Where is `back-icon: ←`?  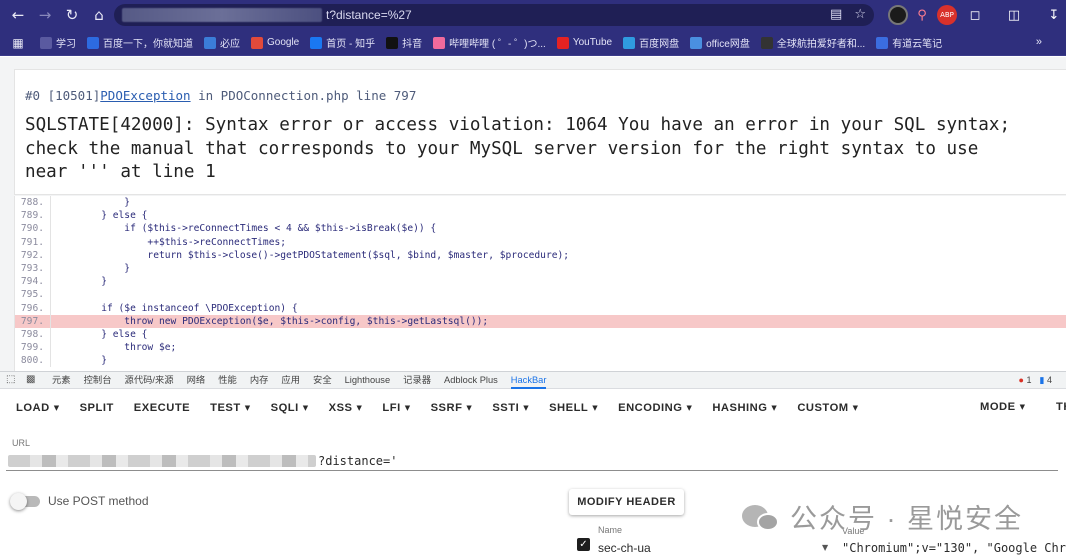
back-icon: ← is located at coordinates (18, 15).